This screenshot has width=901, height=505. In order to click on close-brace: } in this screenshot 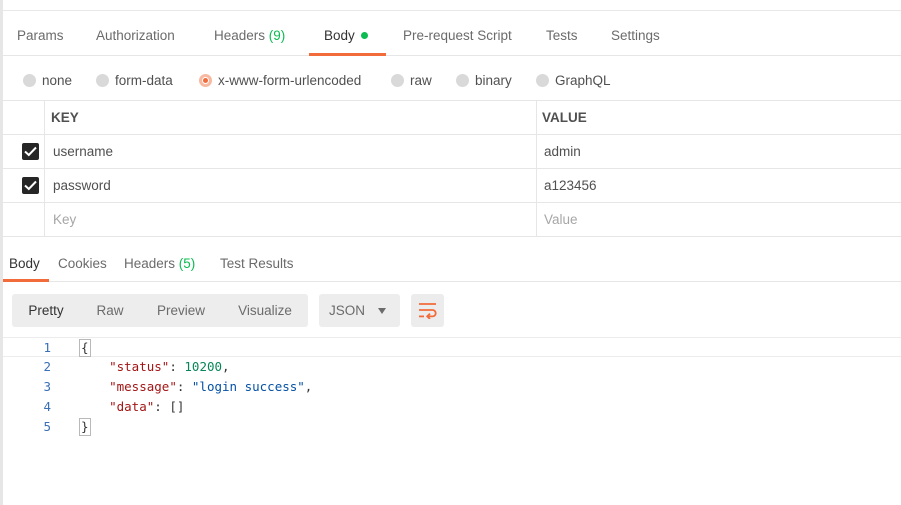, I will do `click(85, 427)`.